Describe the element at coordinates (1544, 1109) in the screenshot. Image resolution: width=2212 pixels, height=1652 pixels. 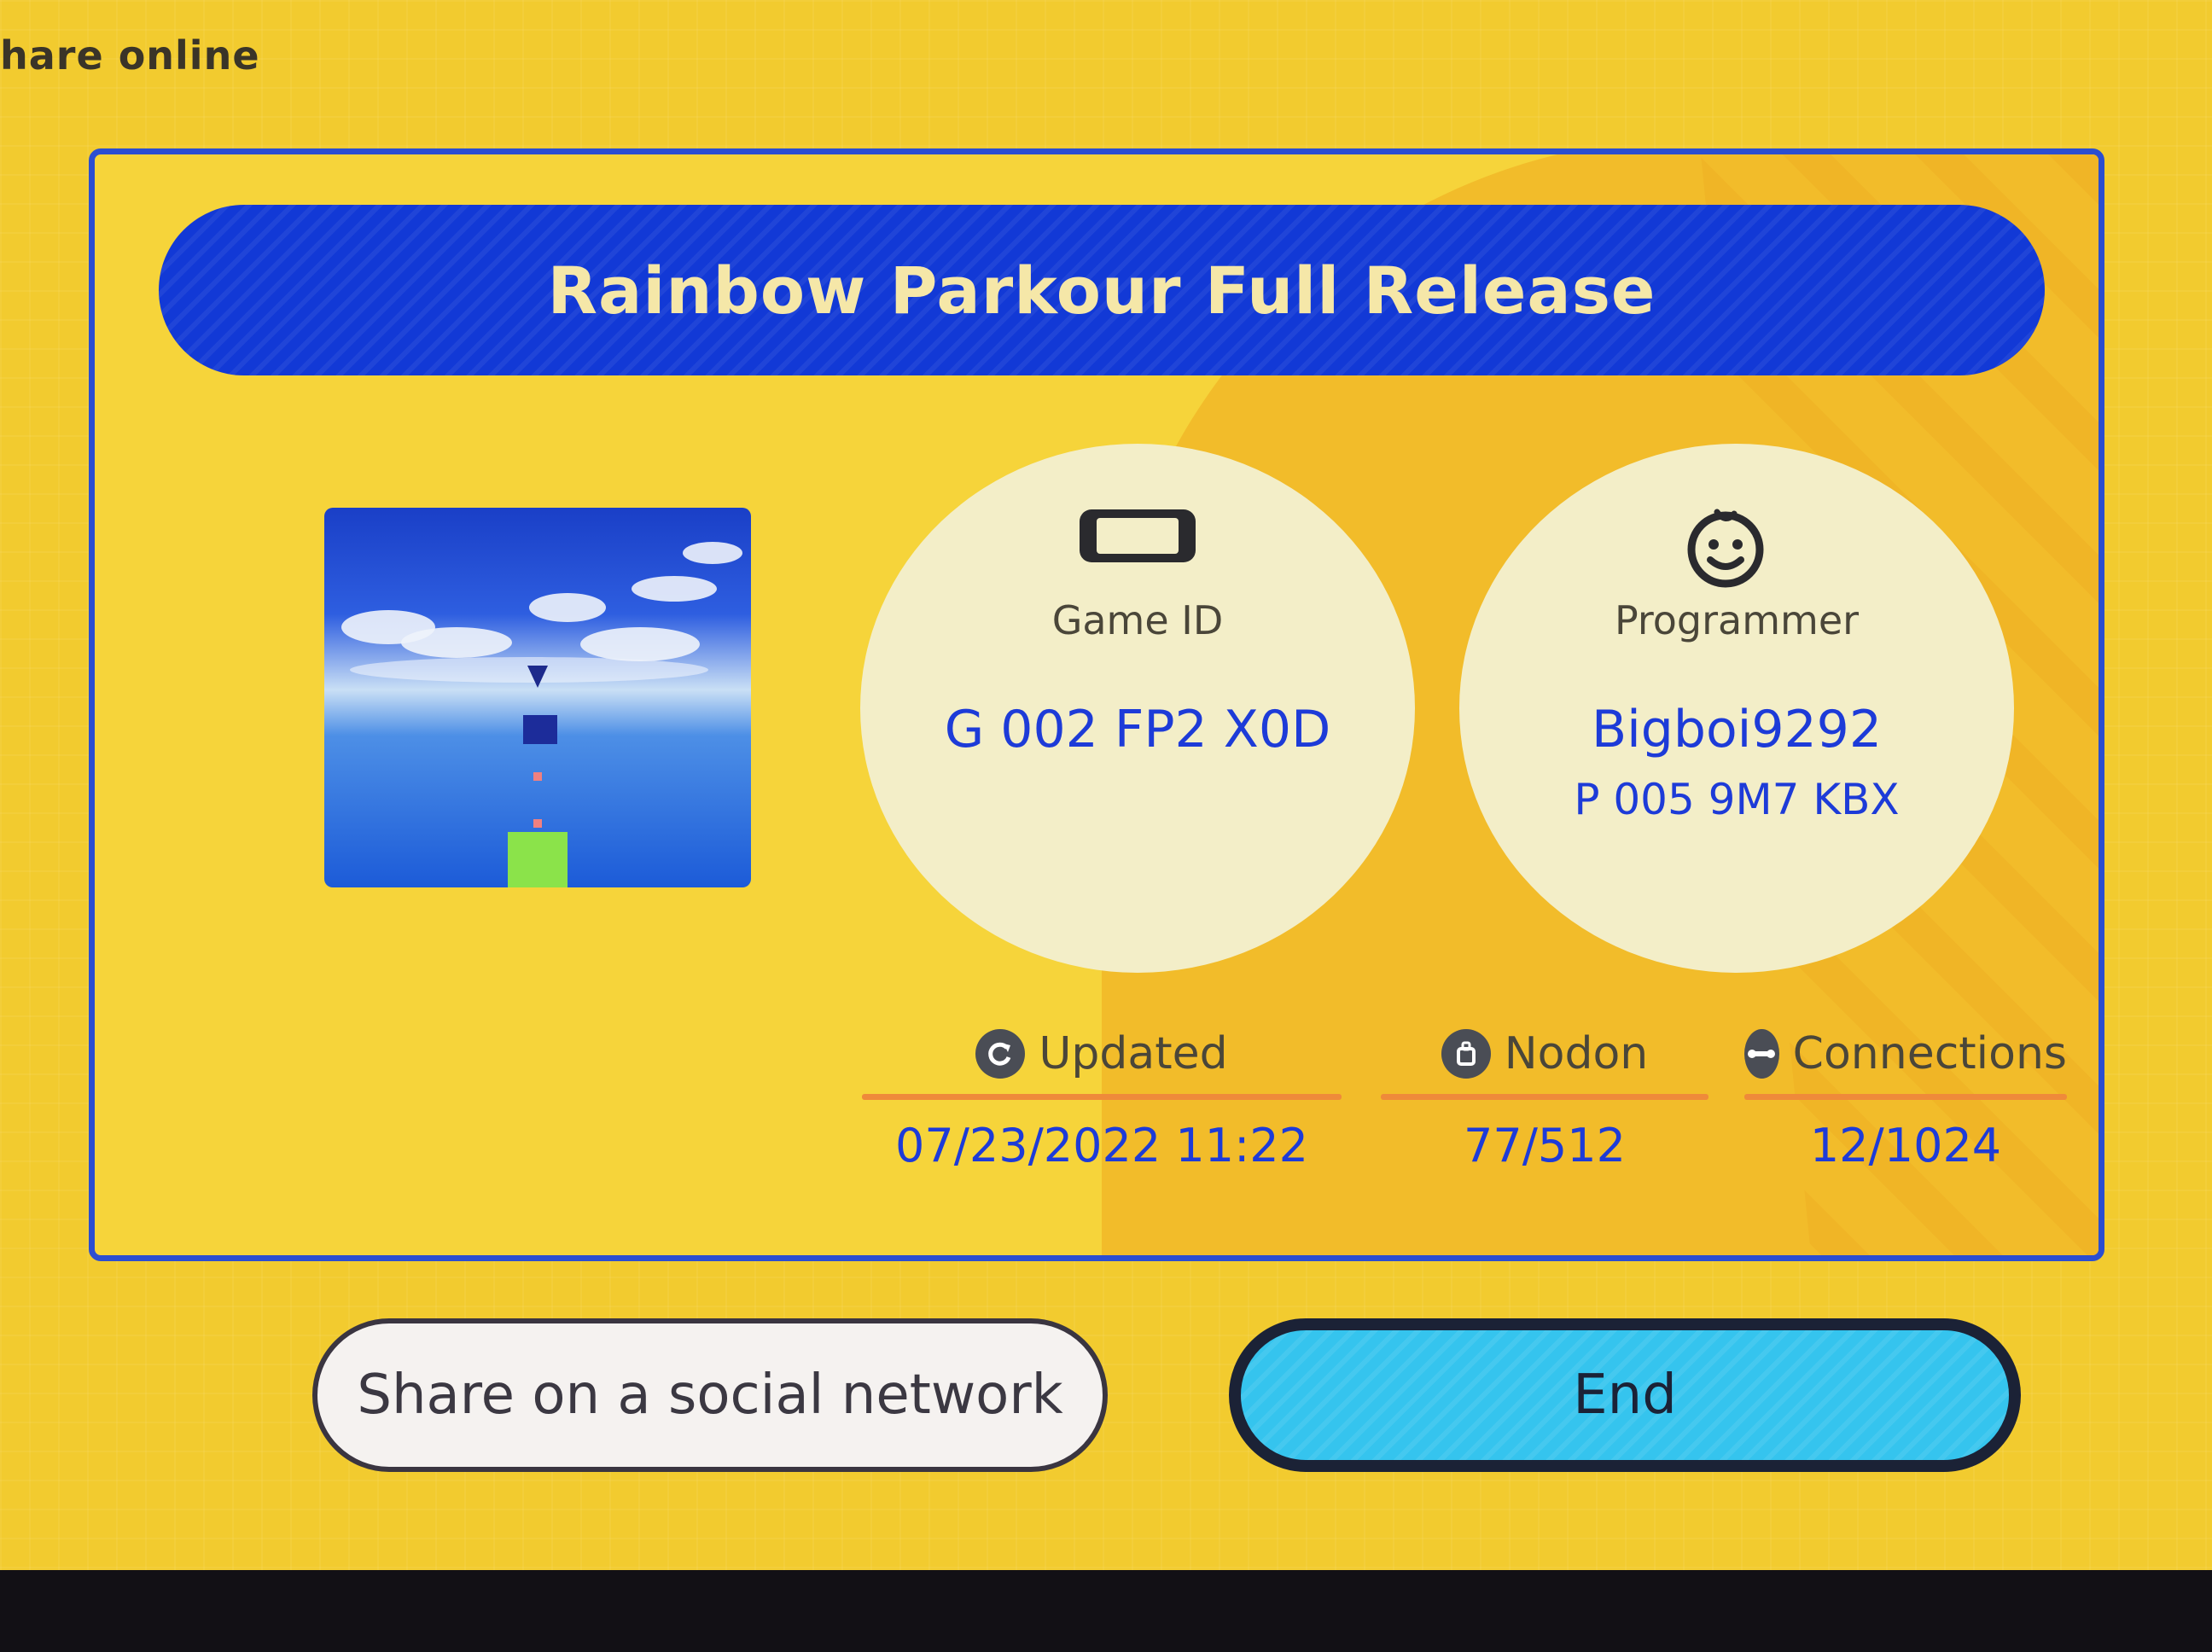
I see `nodon-stat: Nodon 77/512` at that location.